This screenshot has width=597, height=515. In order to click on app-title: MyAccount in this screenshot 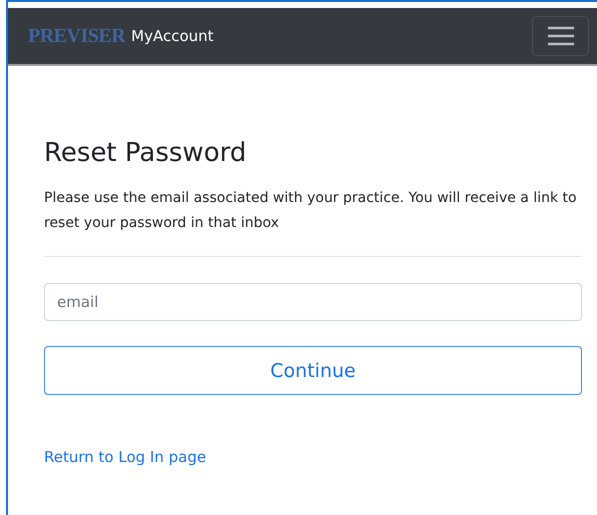, I will do `click(172, 36)`.